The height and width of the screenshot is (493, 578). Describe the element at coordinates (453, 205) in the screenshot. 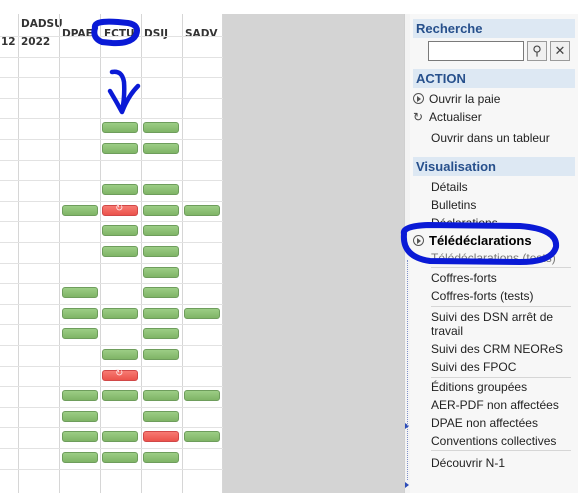

I see `nav-bulletins: Bulletins` at that location.